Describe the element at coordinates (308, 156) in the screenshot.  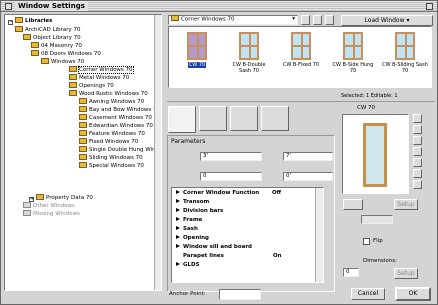
I see `height-field: 7'` at that location.